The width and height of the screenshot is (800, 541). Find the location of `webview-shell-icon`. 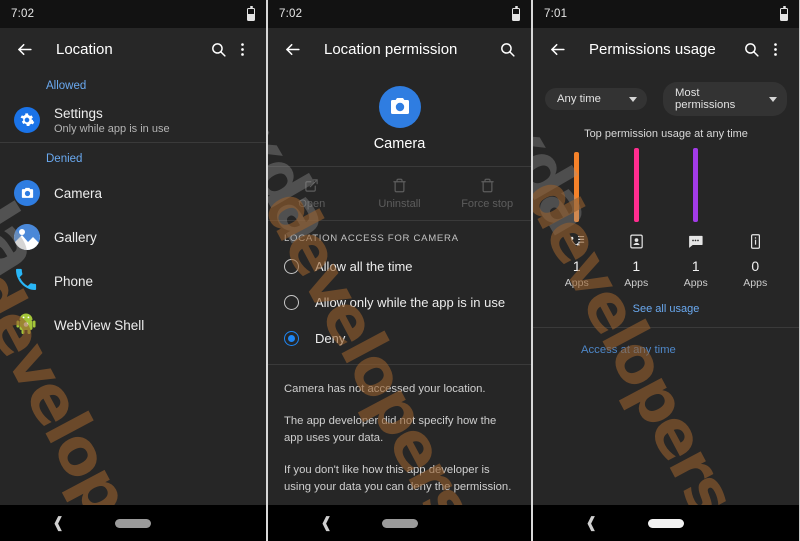

webview-shell-icon is located at coordinates (27, 325).